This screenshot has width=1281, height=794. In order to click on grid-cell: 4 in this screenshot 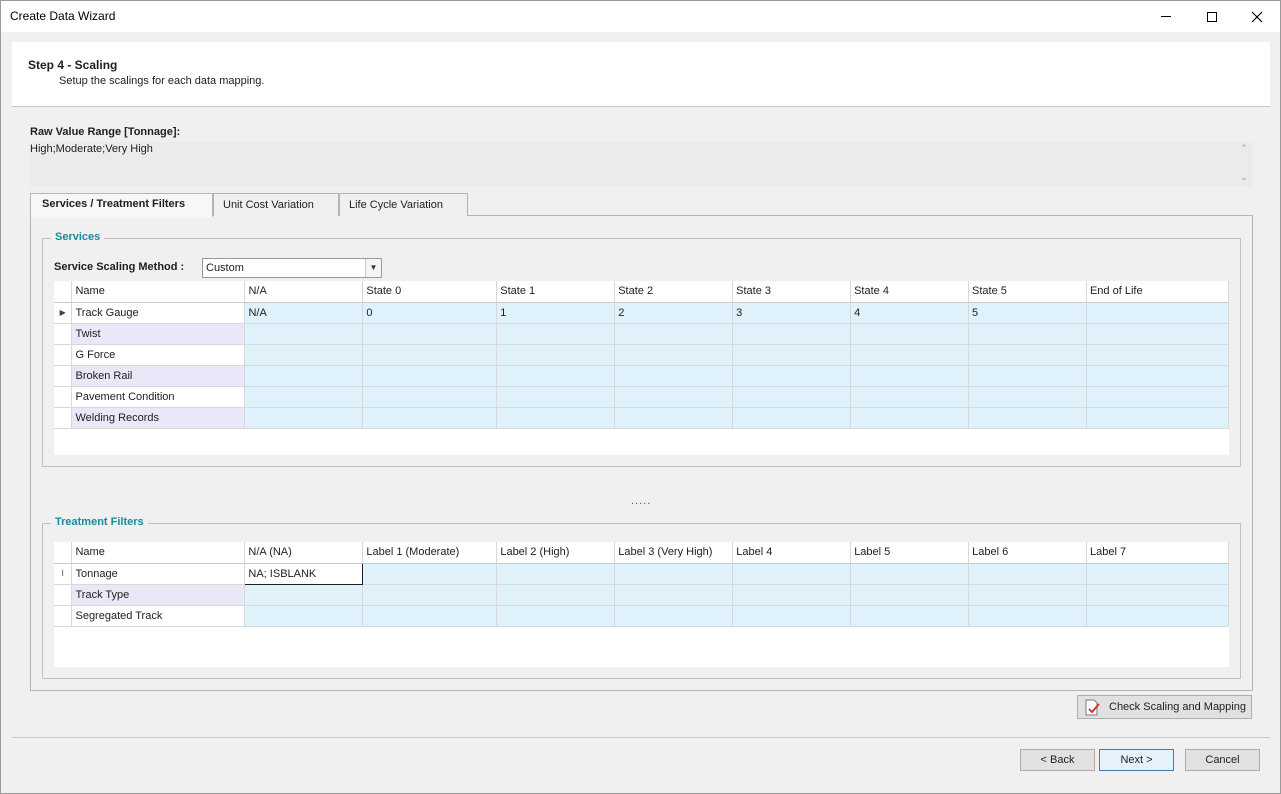, I will do `click(910, 313)`.